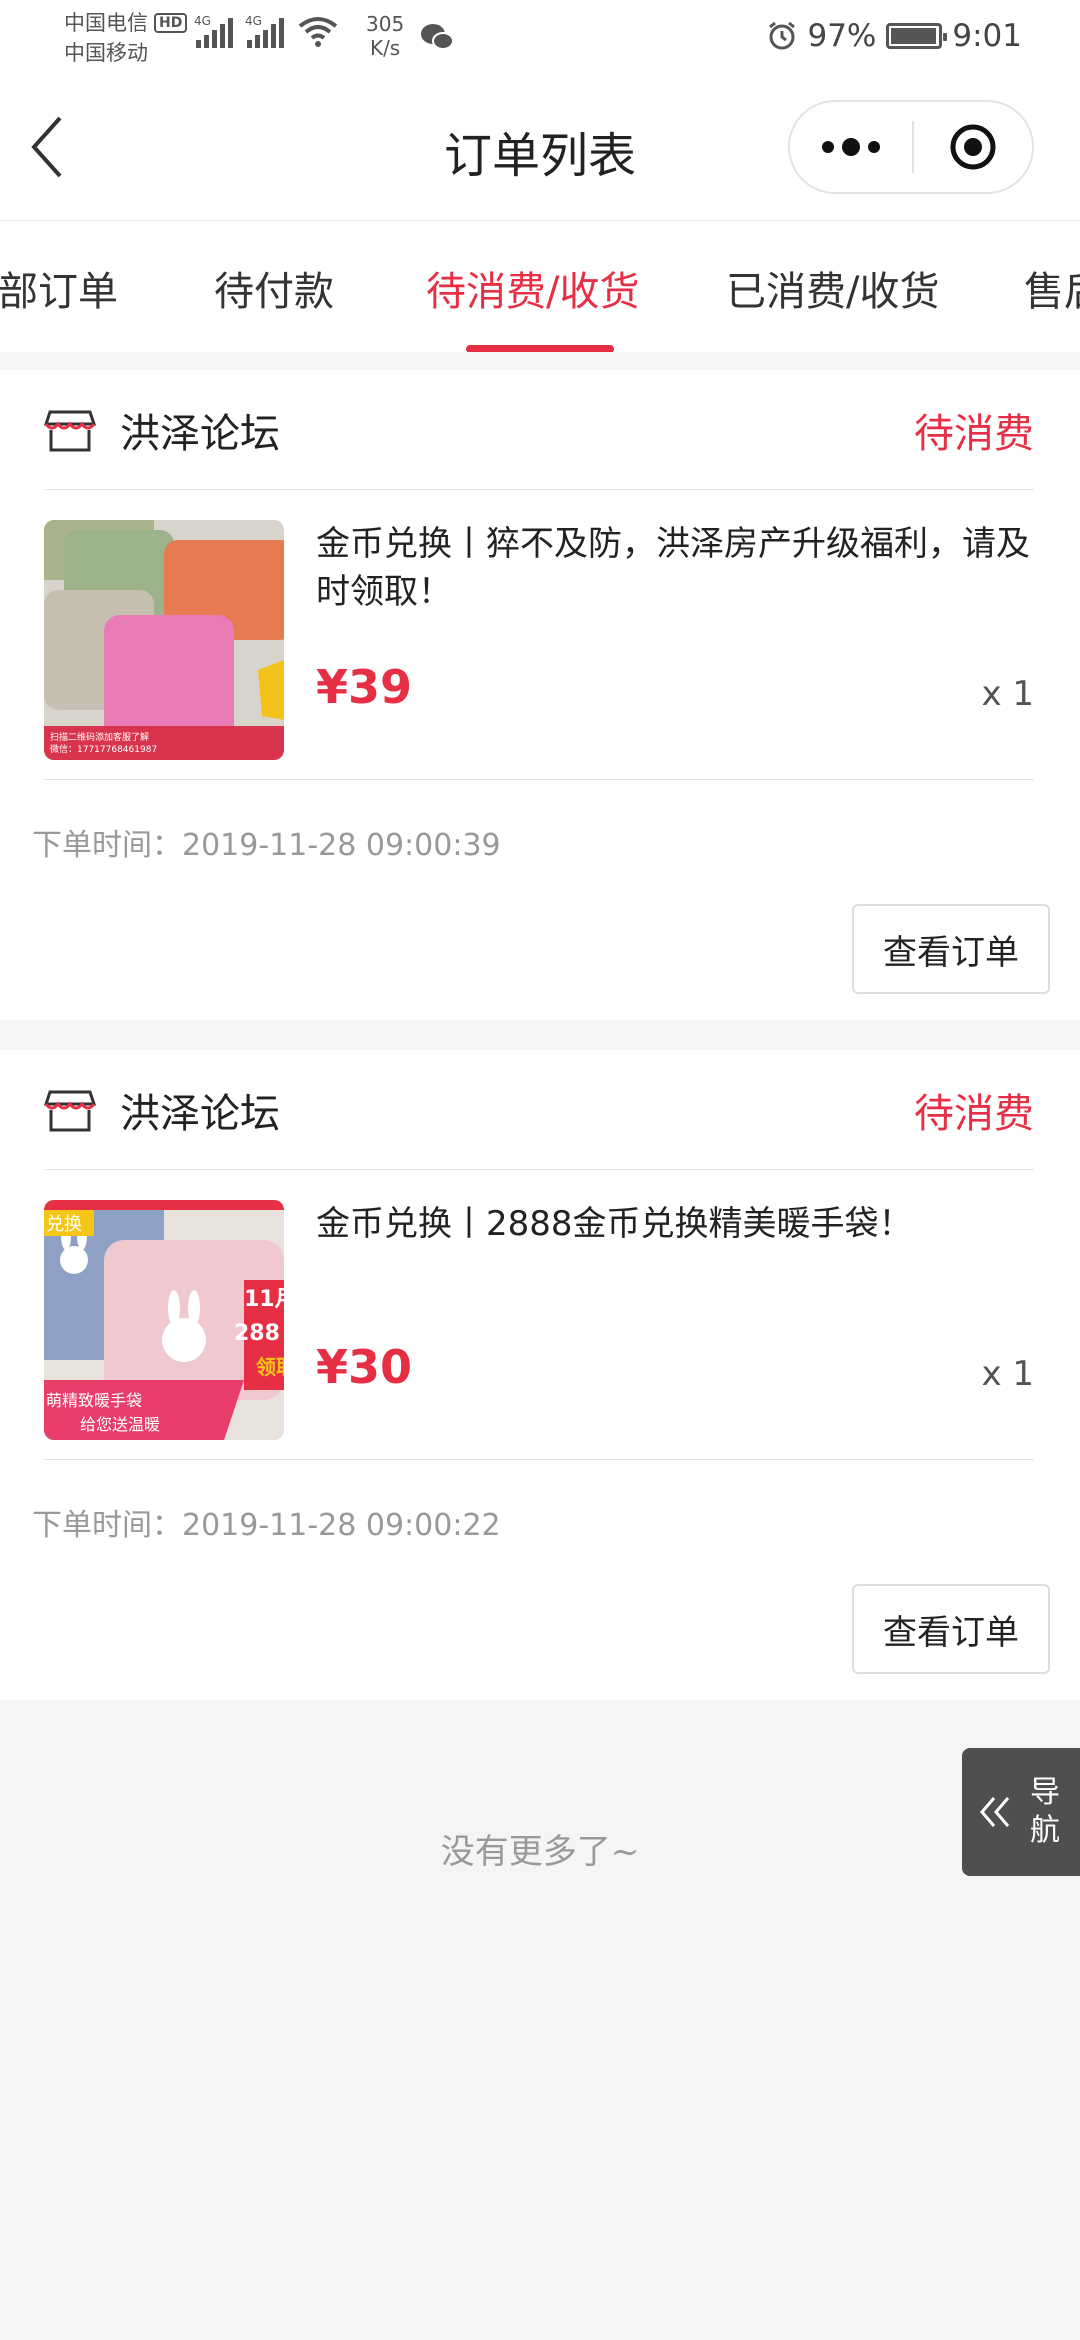 Image resolution: width=1080 pixels, height=2340 pixels. What do you see at coordinates (64, 1224) in the screenshot?
I see `thumb-tag: 兑换` at bounding box center [64, 1224].